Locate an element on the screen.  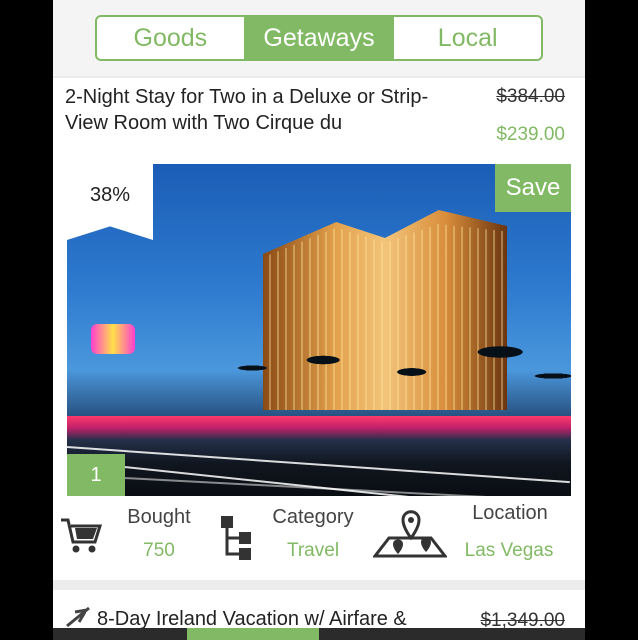
cart-icon is located at coordinates (82, 535).